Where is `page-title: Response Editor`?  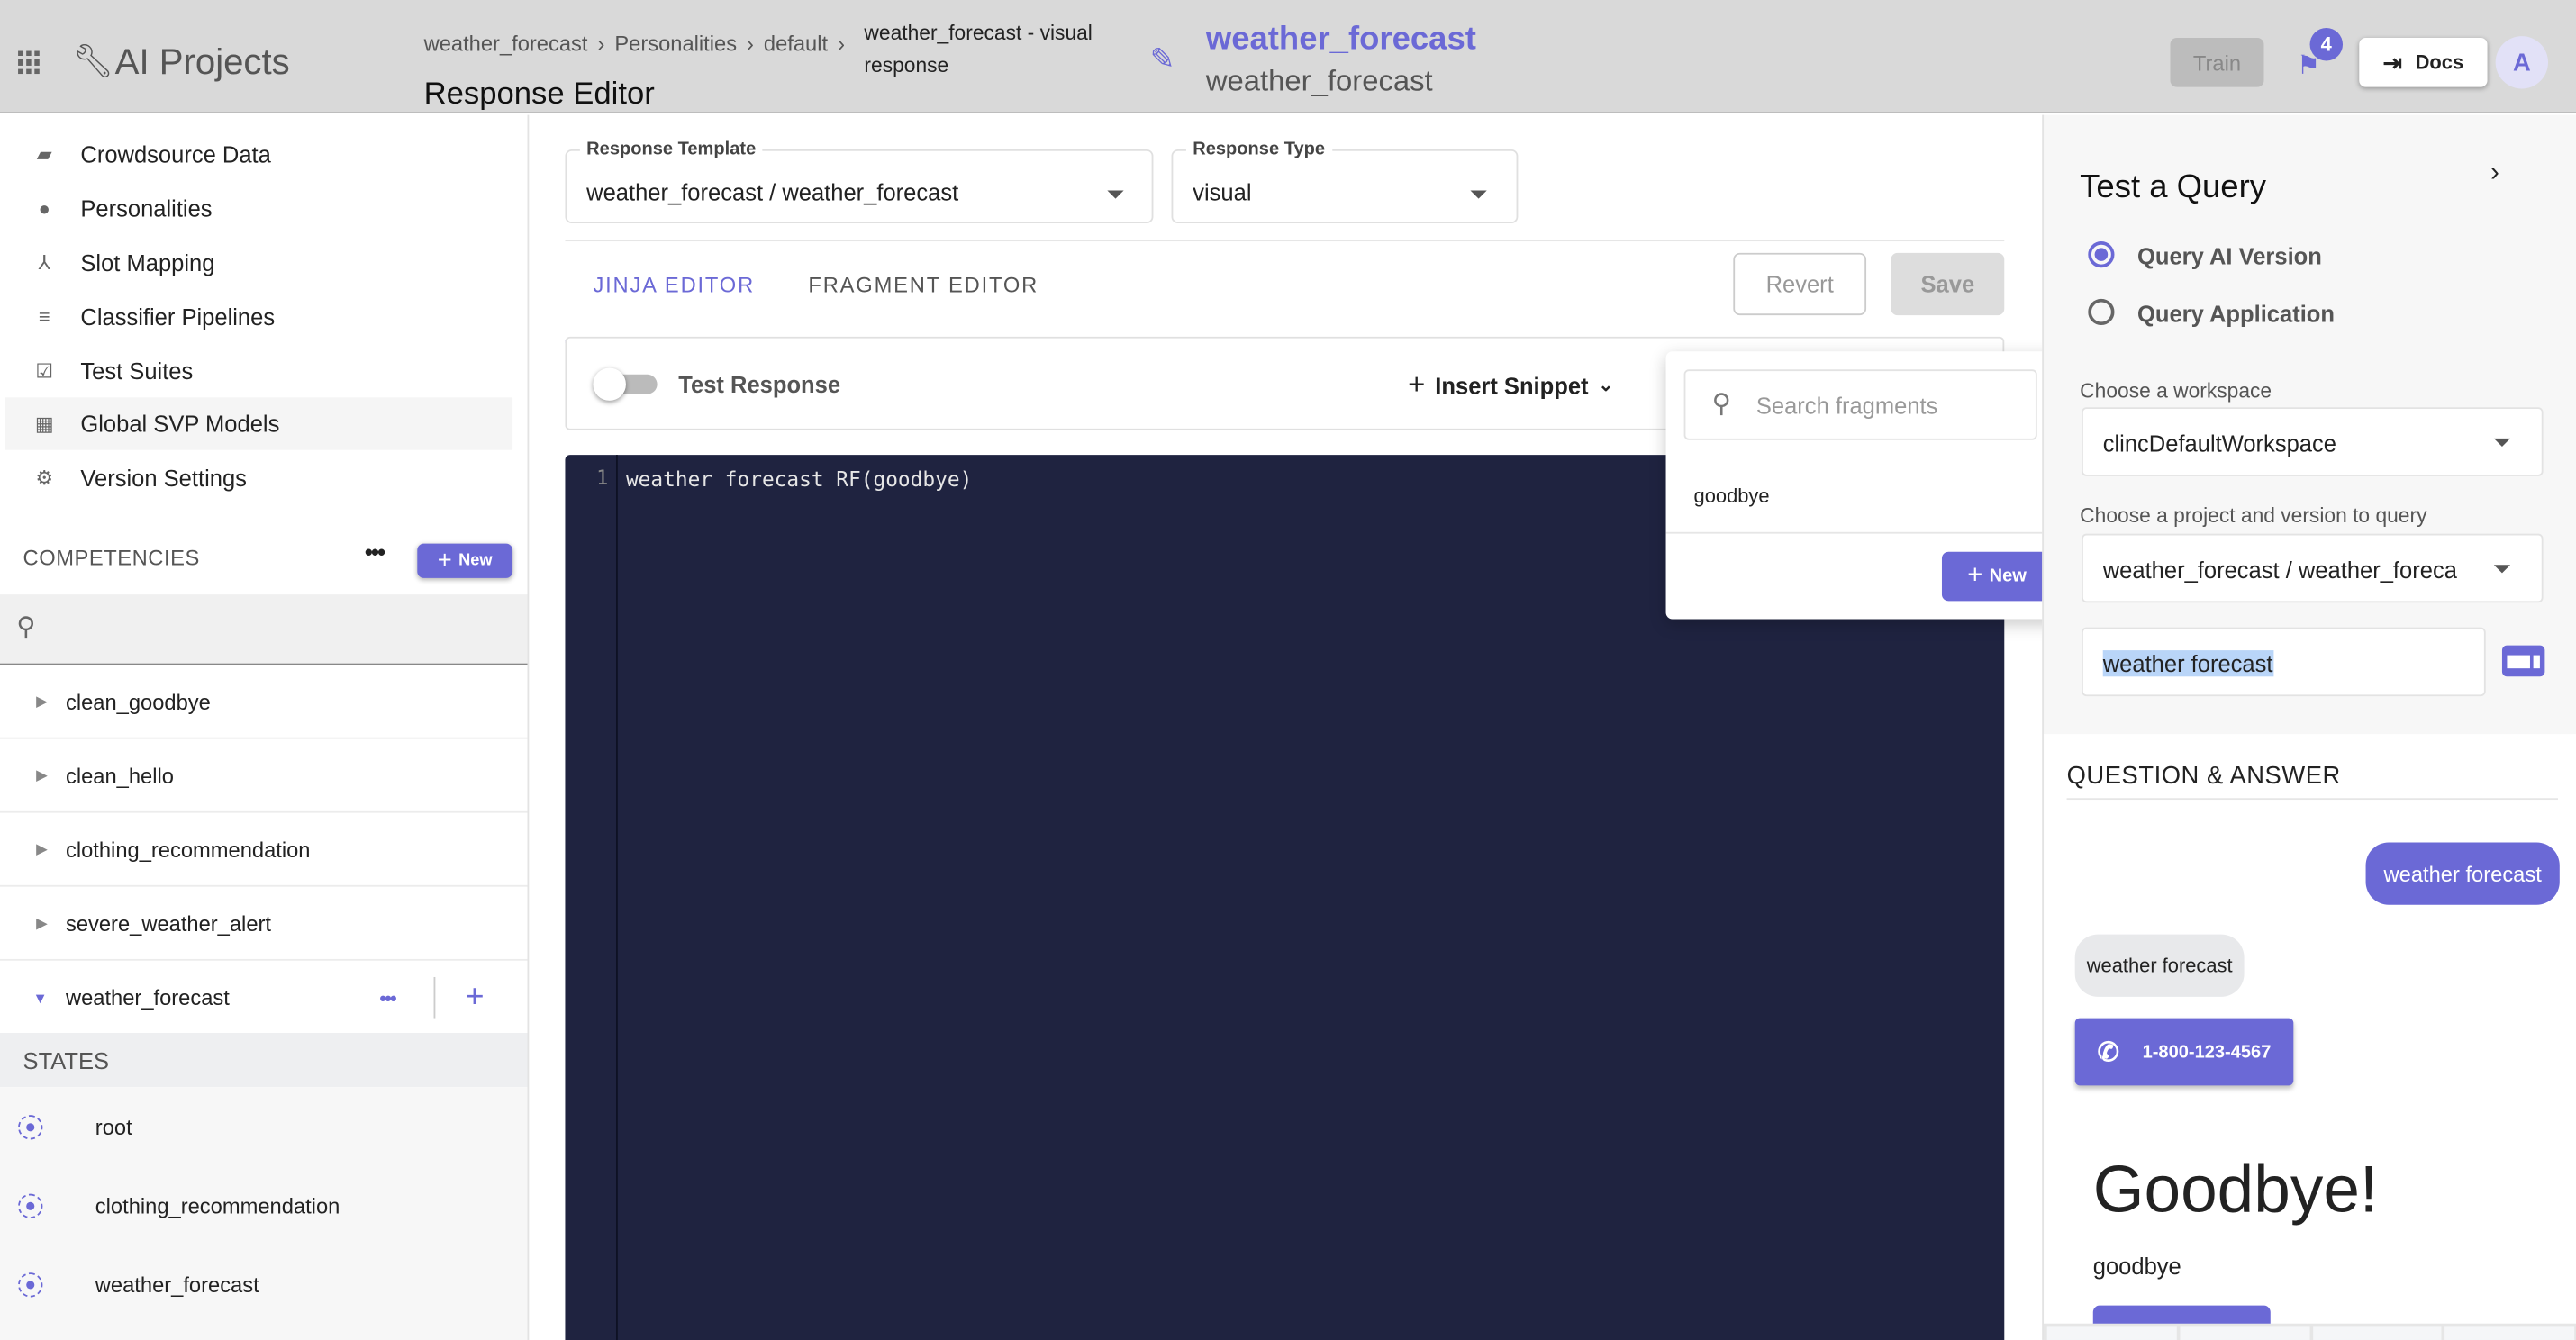
page-title: Response Editor is located at coordinates (539, 94).